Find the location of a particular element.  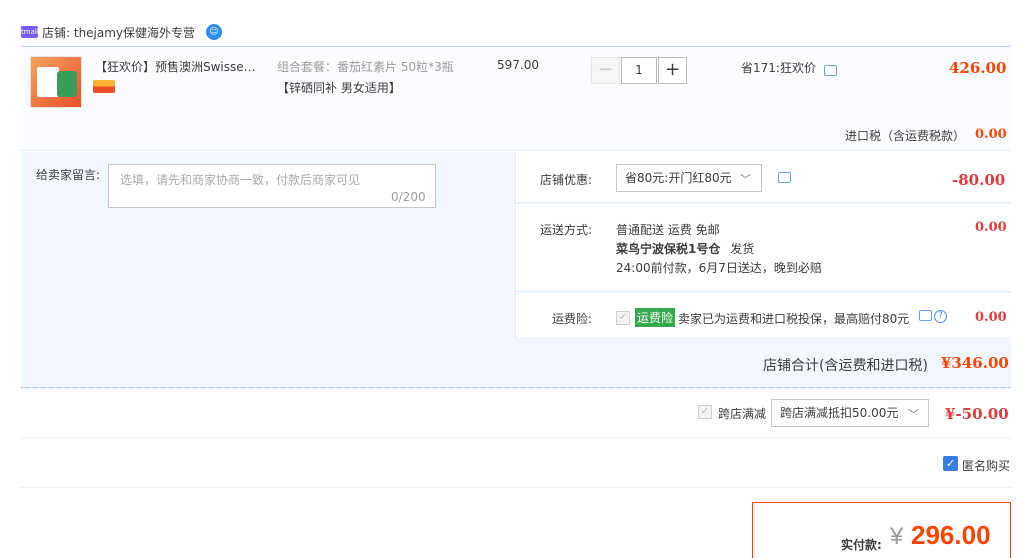

shipping-warehouse: 菜鸟宁波保税1号仓 发货 is located at coordinates (685, 248).